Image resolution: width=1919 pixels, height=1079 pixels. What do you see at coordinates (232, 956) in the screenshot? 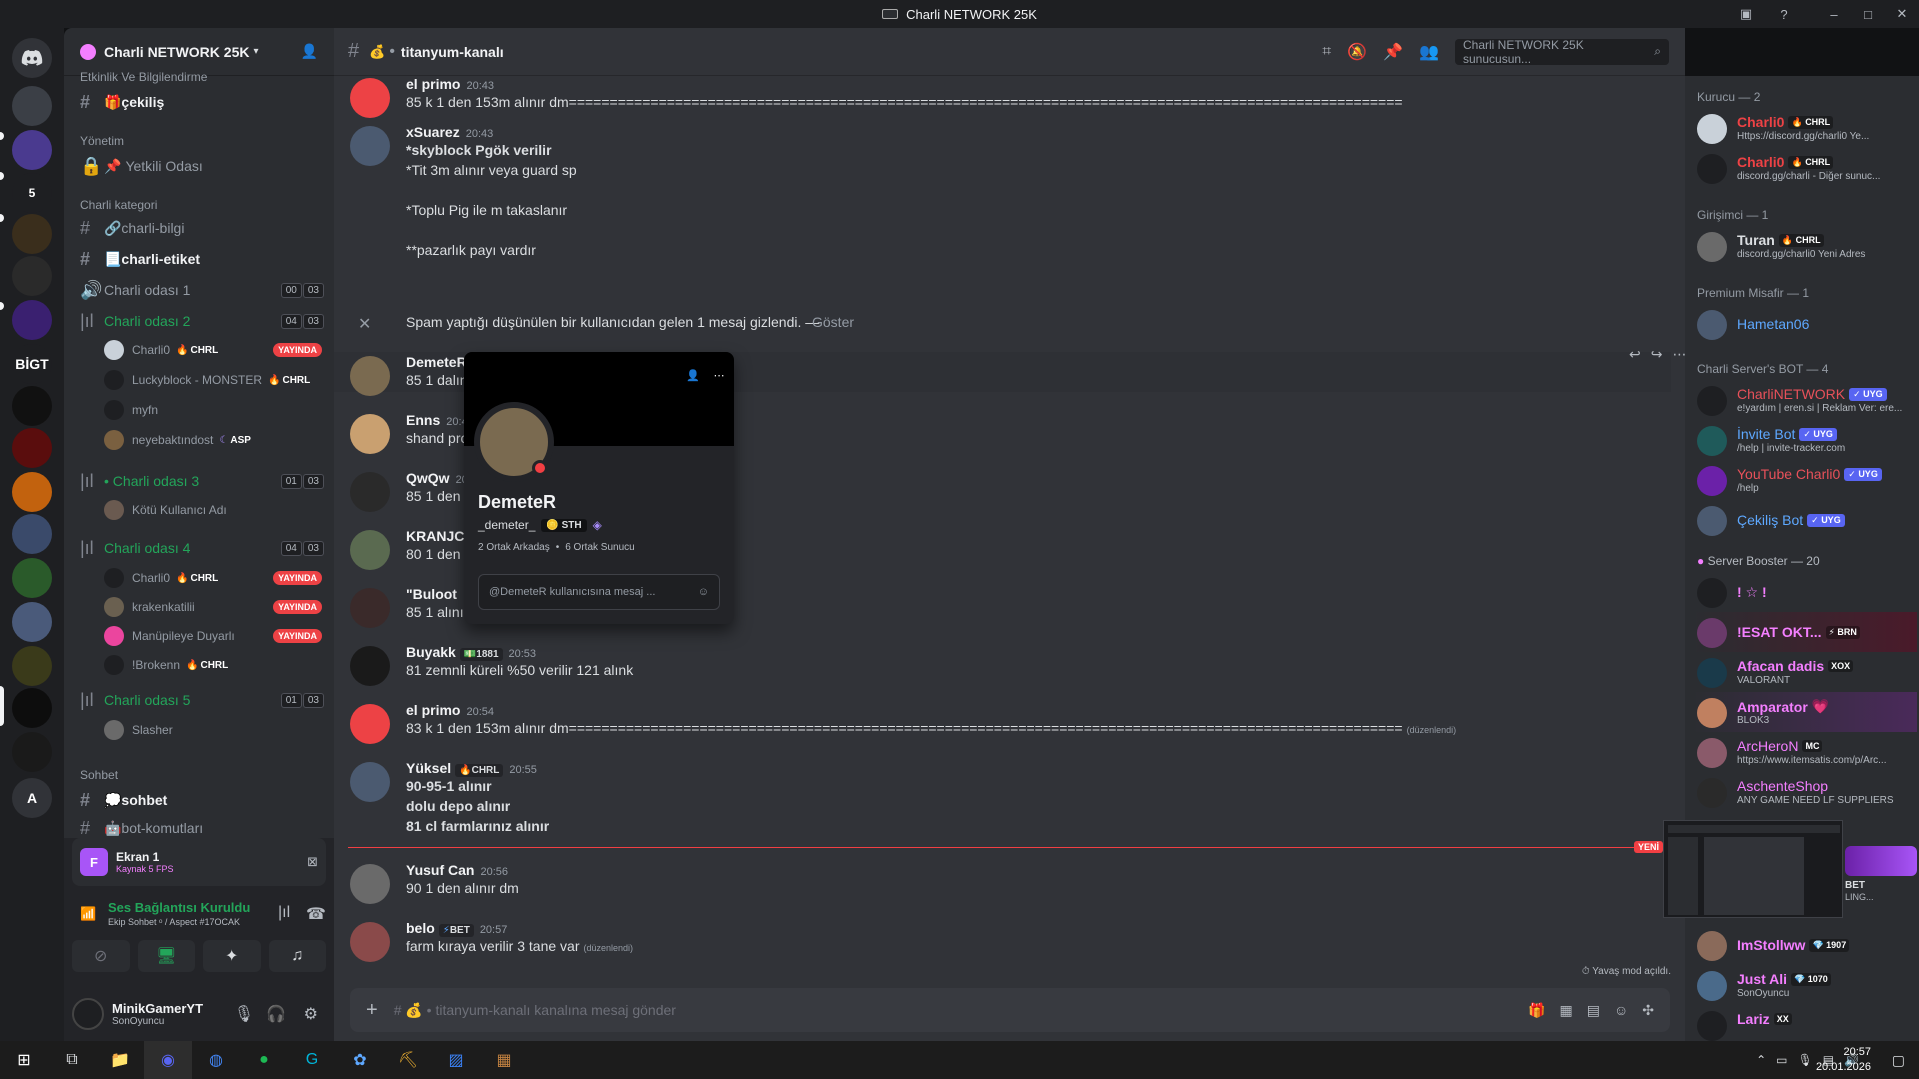
I see `activities-button: ✦` at bounding box center [232, 956].